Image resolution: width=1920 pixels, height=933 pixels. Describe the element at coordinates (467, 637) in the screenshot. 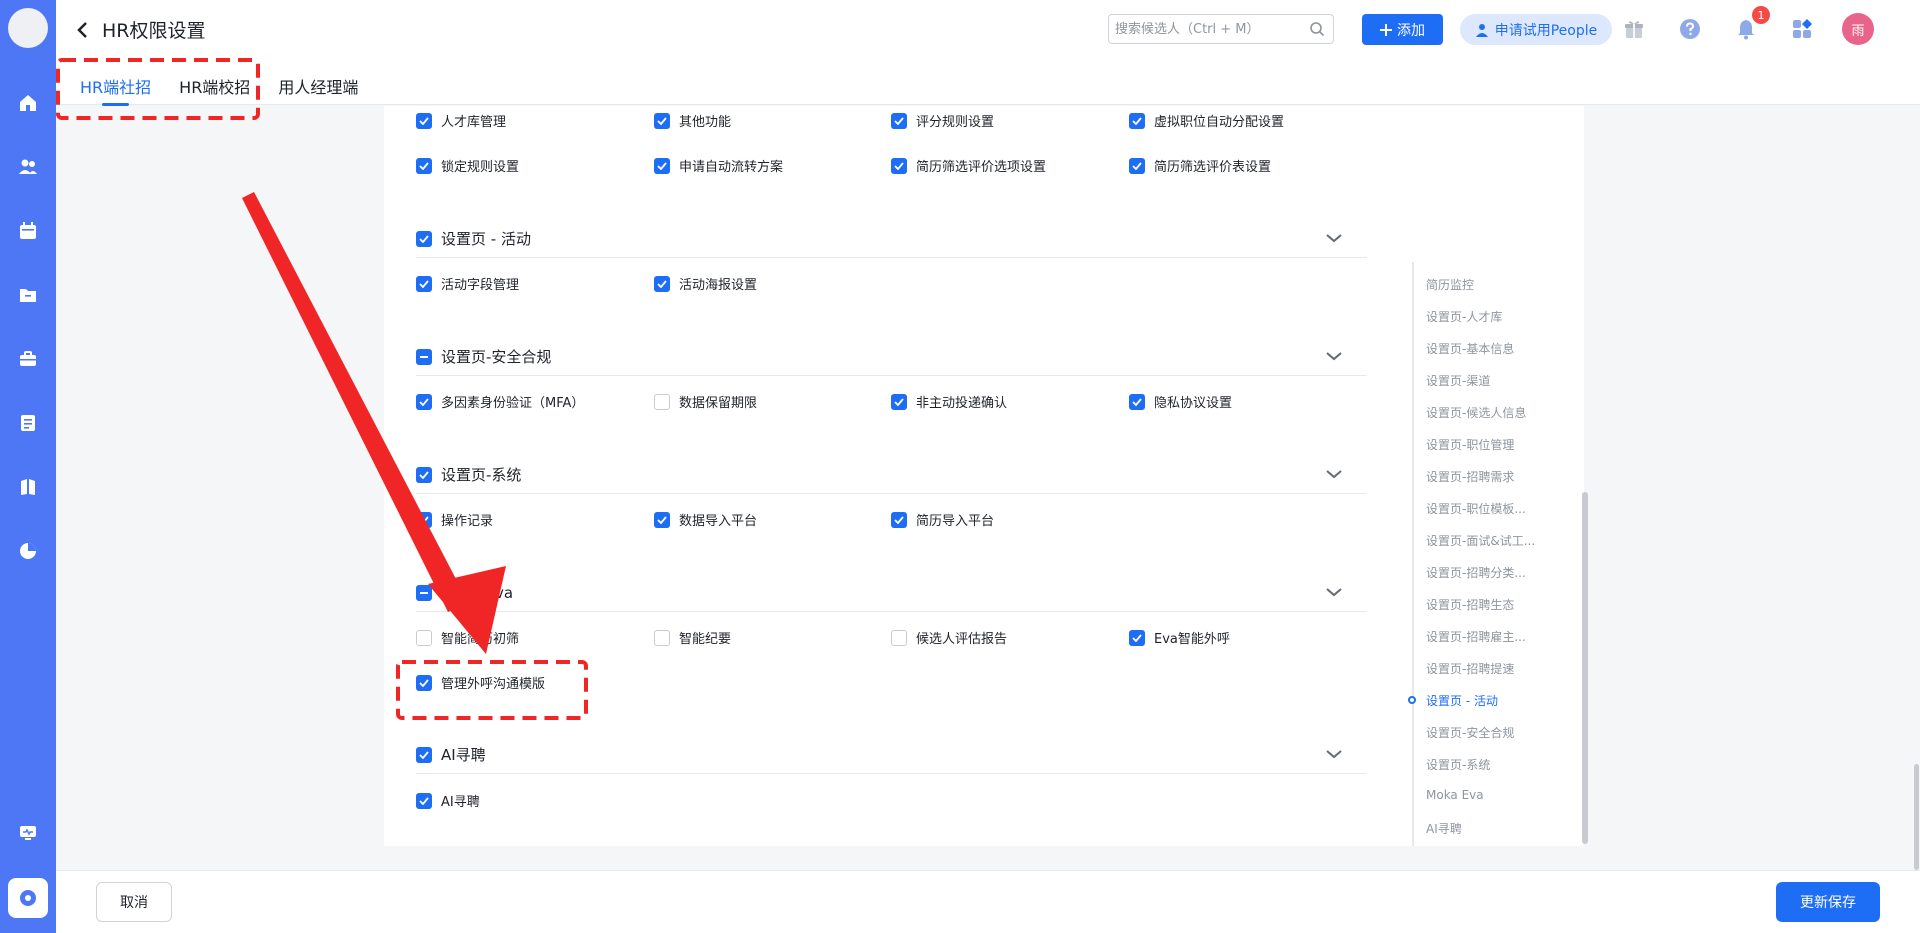

I see `perm-item: 智能简历初筛` at that location.